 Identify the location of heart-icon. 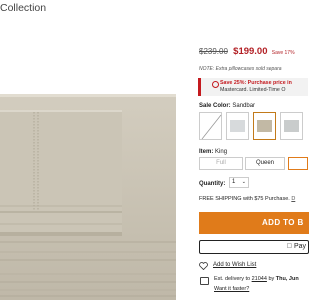
(203, 266).